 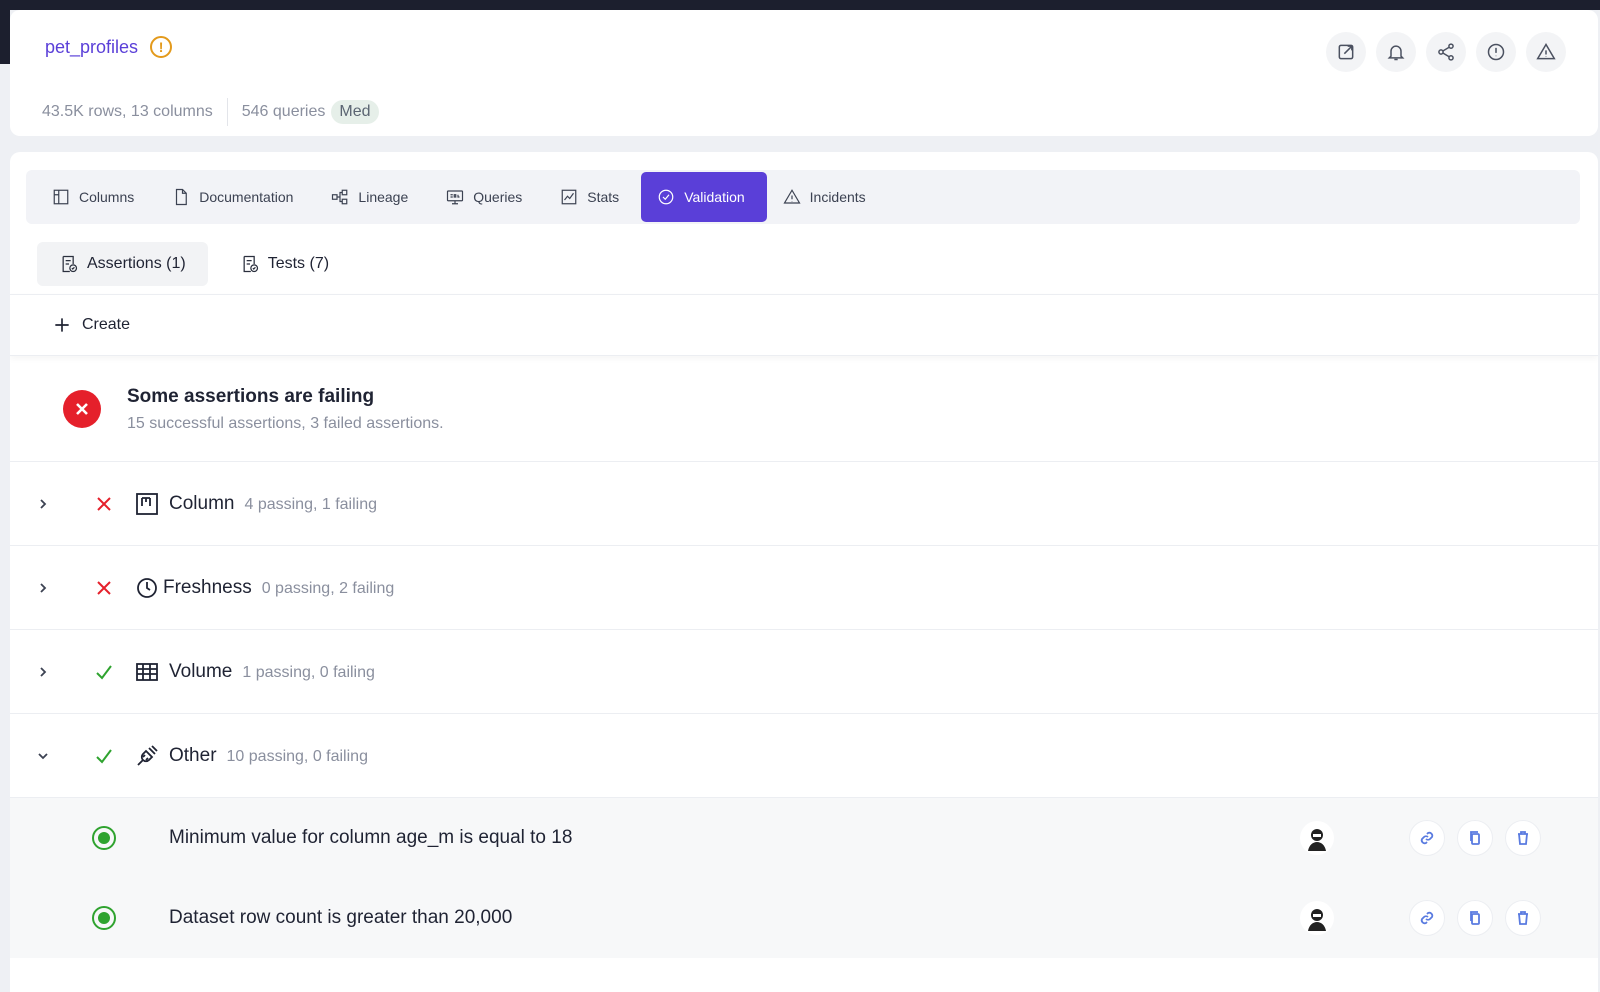 I want to click on assertion-doc-icon, so click(x=70, y=264).